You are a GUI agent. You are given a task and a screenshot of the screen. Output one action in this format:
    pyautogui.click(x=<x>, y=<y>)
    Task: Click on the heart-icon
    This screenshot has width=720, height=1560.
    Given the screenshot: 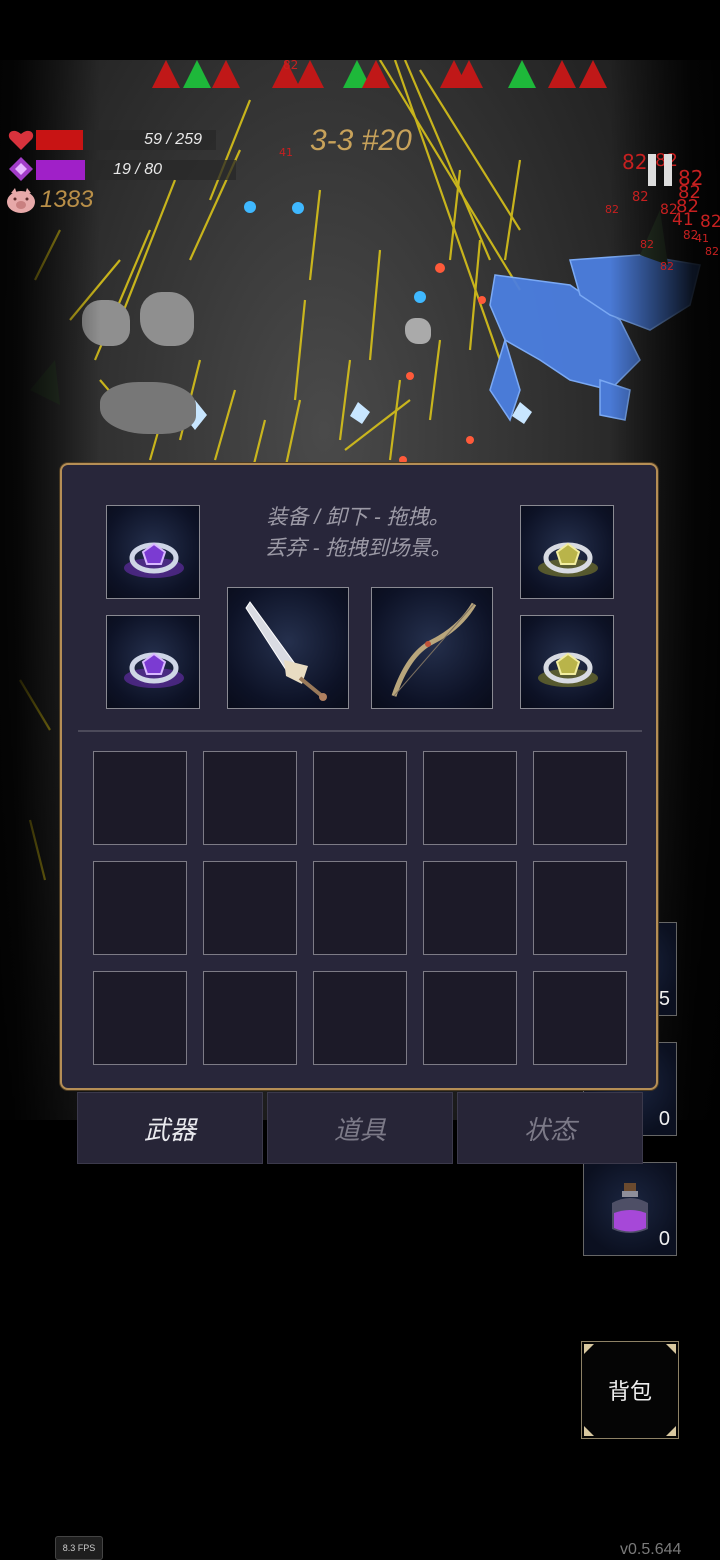 What is the action you would take?
    pyautogui.click(x=21, y=140)
    